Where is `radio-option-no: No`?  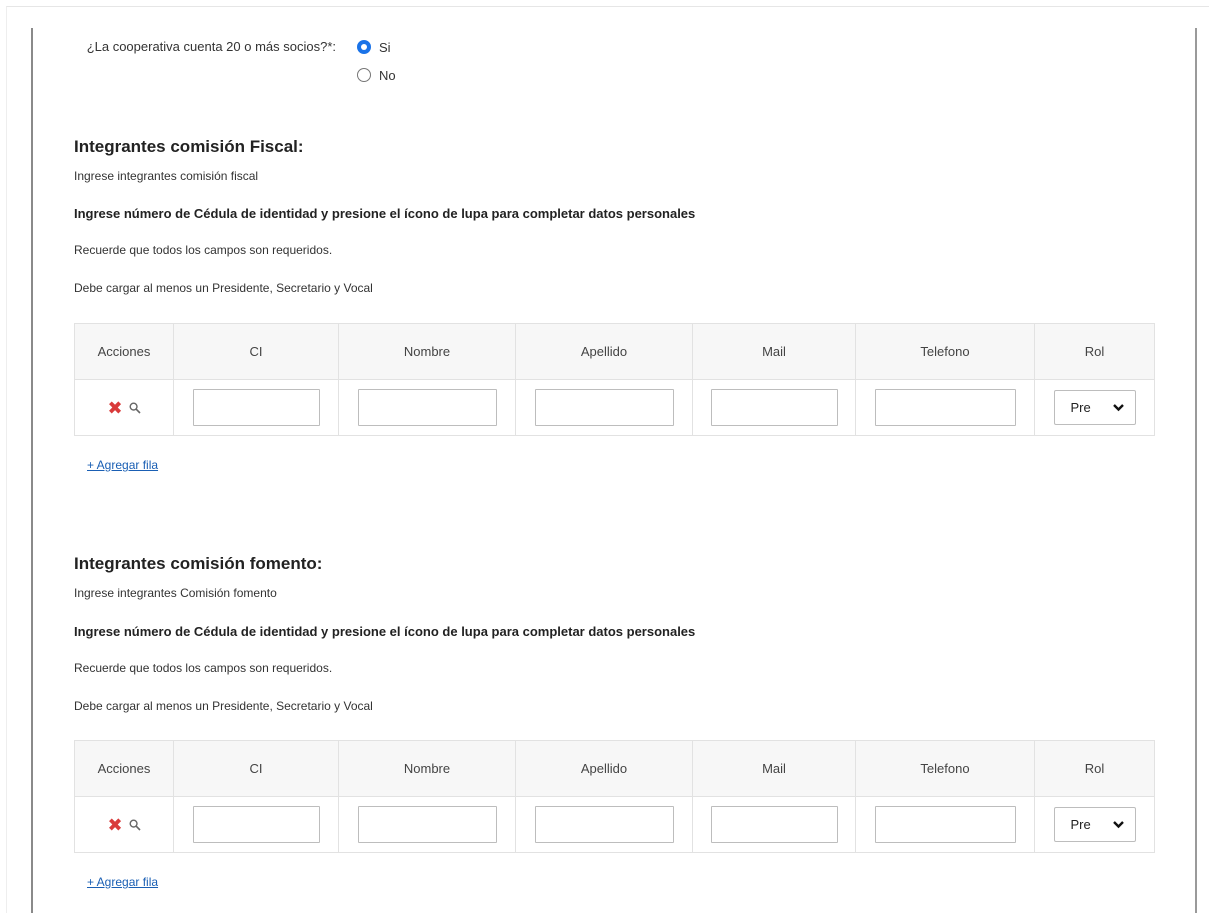
radio-option-no: No is located at coordinates (376, 75).